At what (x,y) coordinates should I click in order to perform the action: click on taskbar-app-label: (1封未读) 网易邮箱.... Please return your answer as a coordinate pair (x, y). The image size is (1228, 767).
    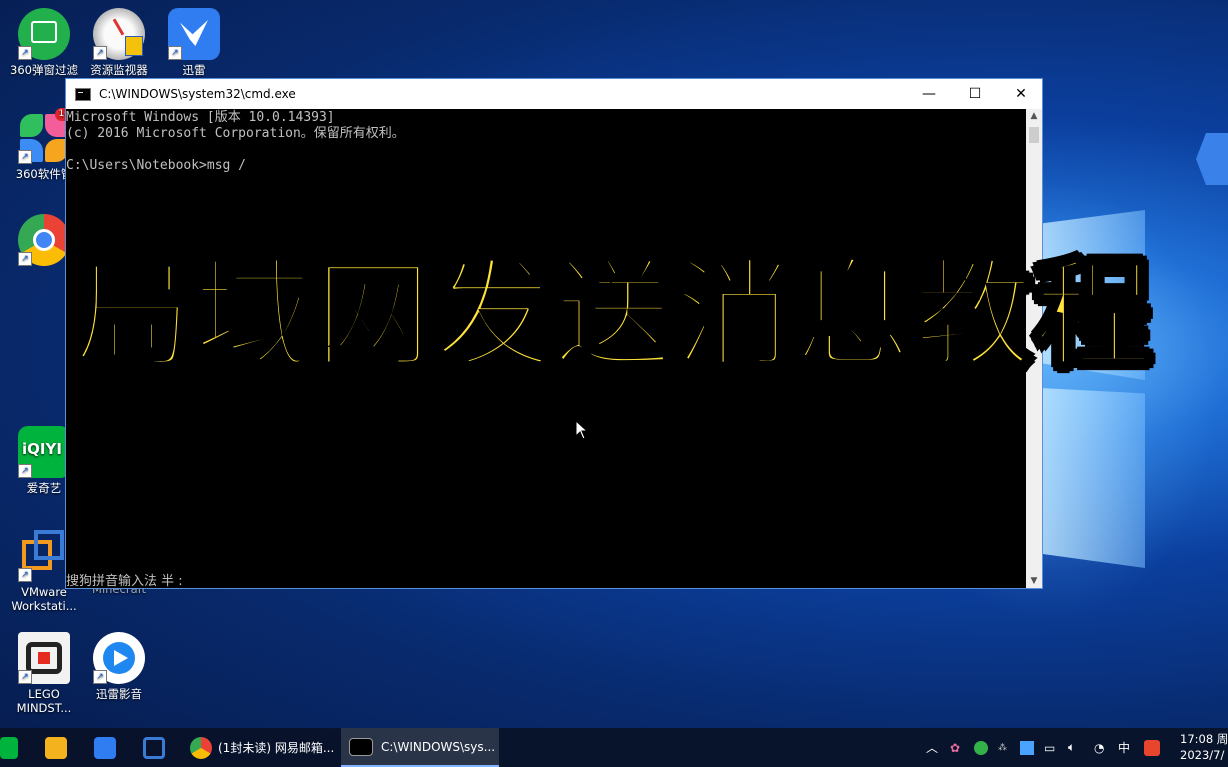
    Looking at the image, I should click on (276, 748).